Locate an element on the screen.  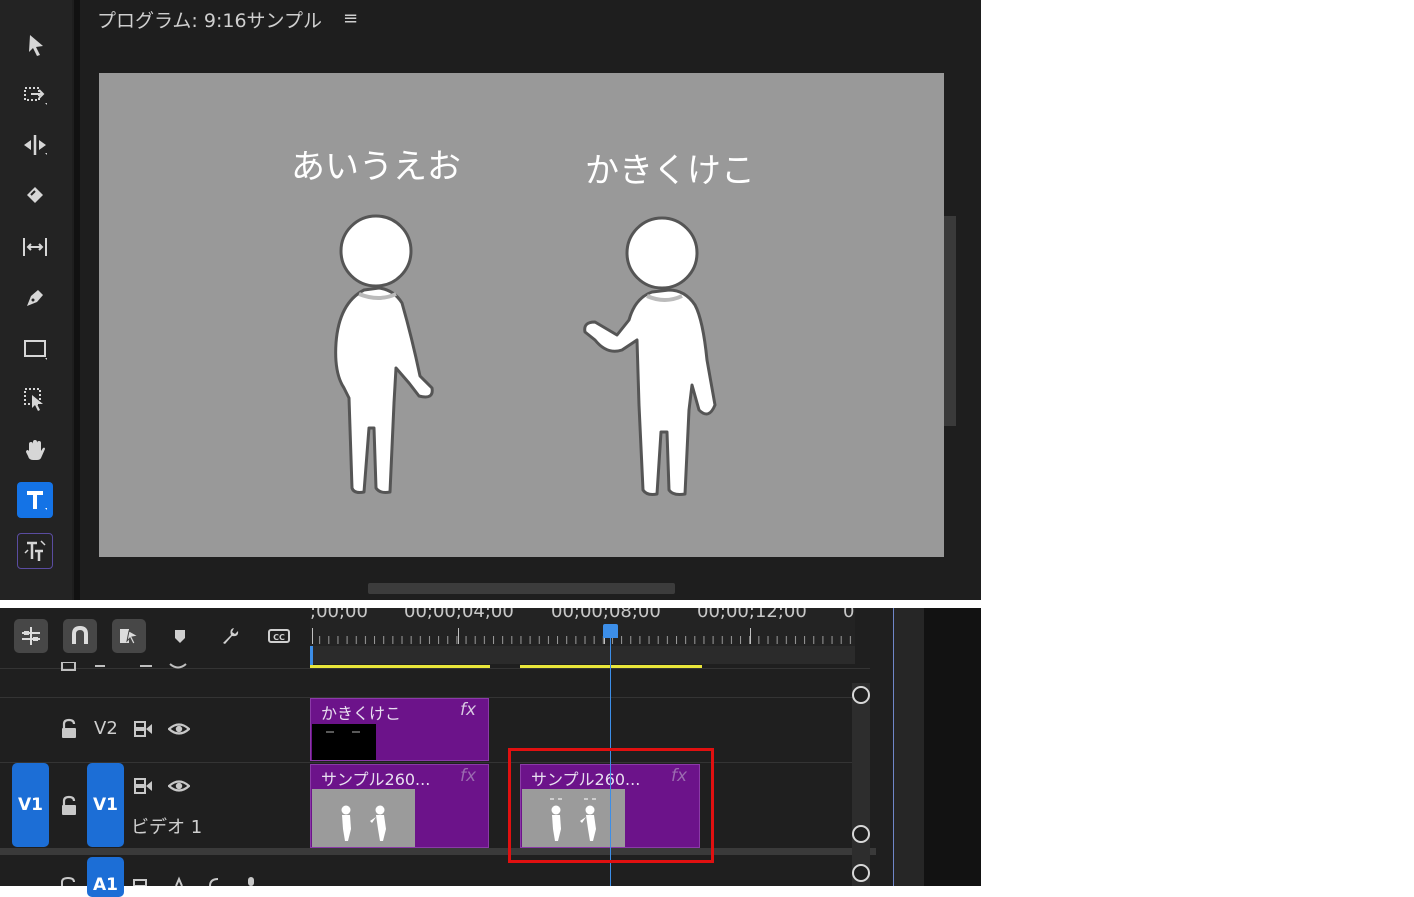
panel-divider is located at coordinates (77, 300).